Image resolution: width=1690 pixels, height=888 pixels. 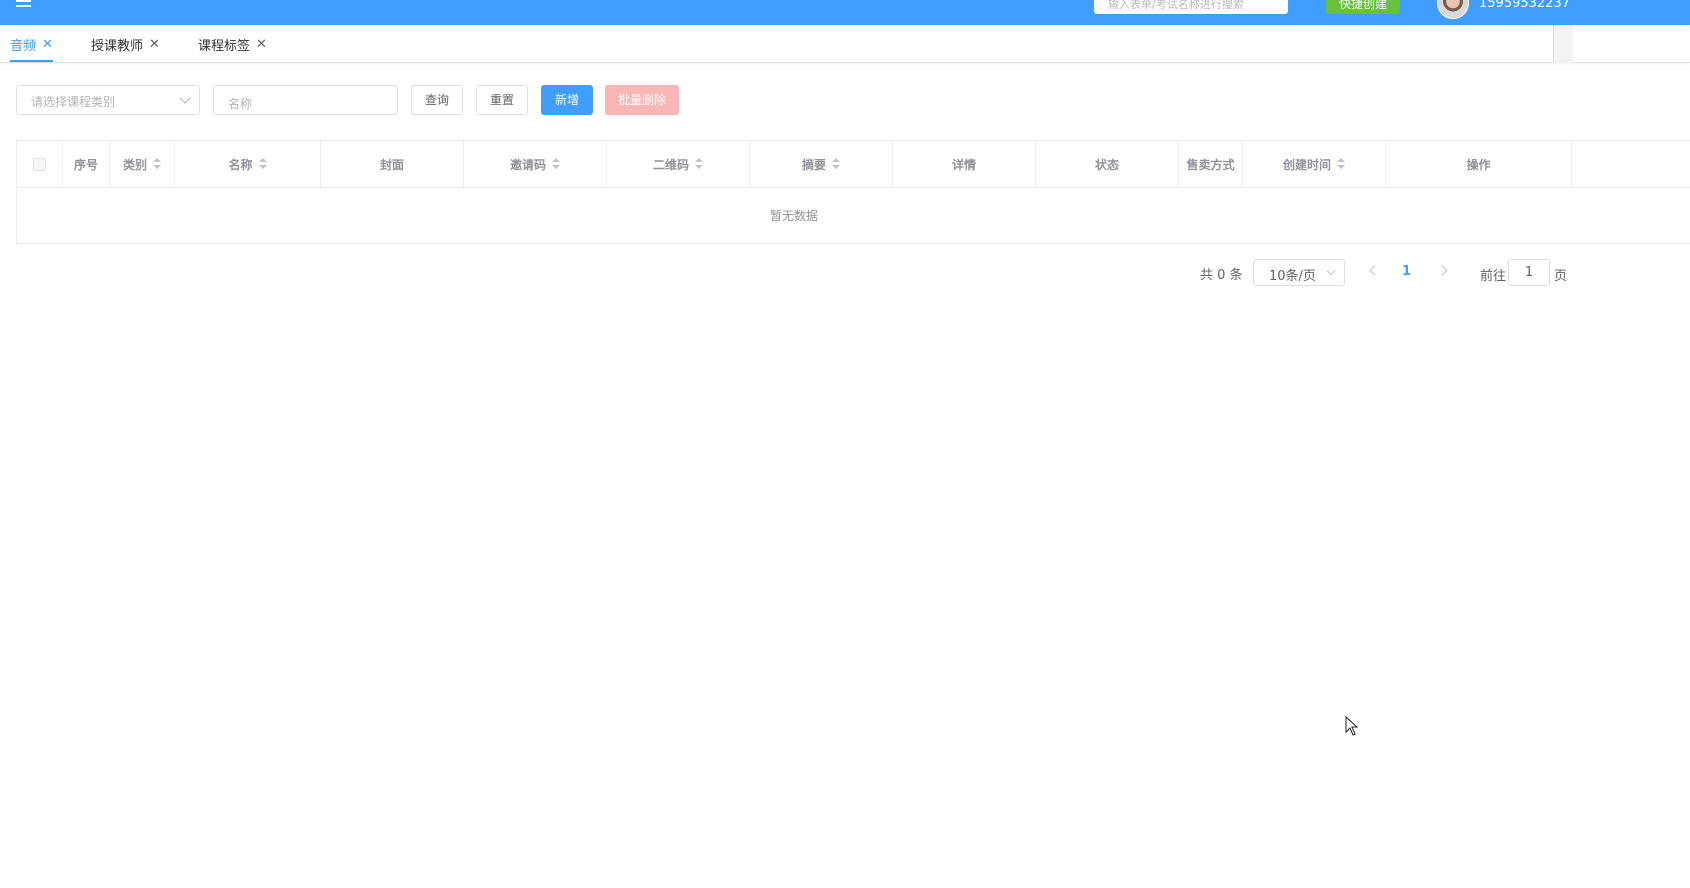 What do you see at coordinates (845, 12) in the screenshot?
I see `top-header: 输入表单/考试名称进行搜索 快捷创建 15959532237` at bounding box center [845, 12].